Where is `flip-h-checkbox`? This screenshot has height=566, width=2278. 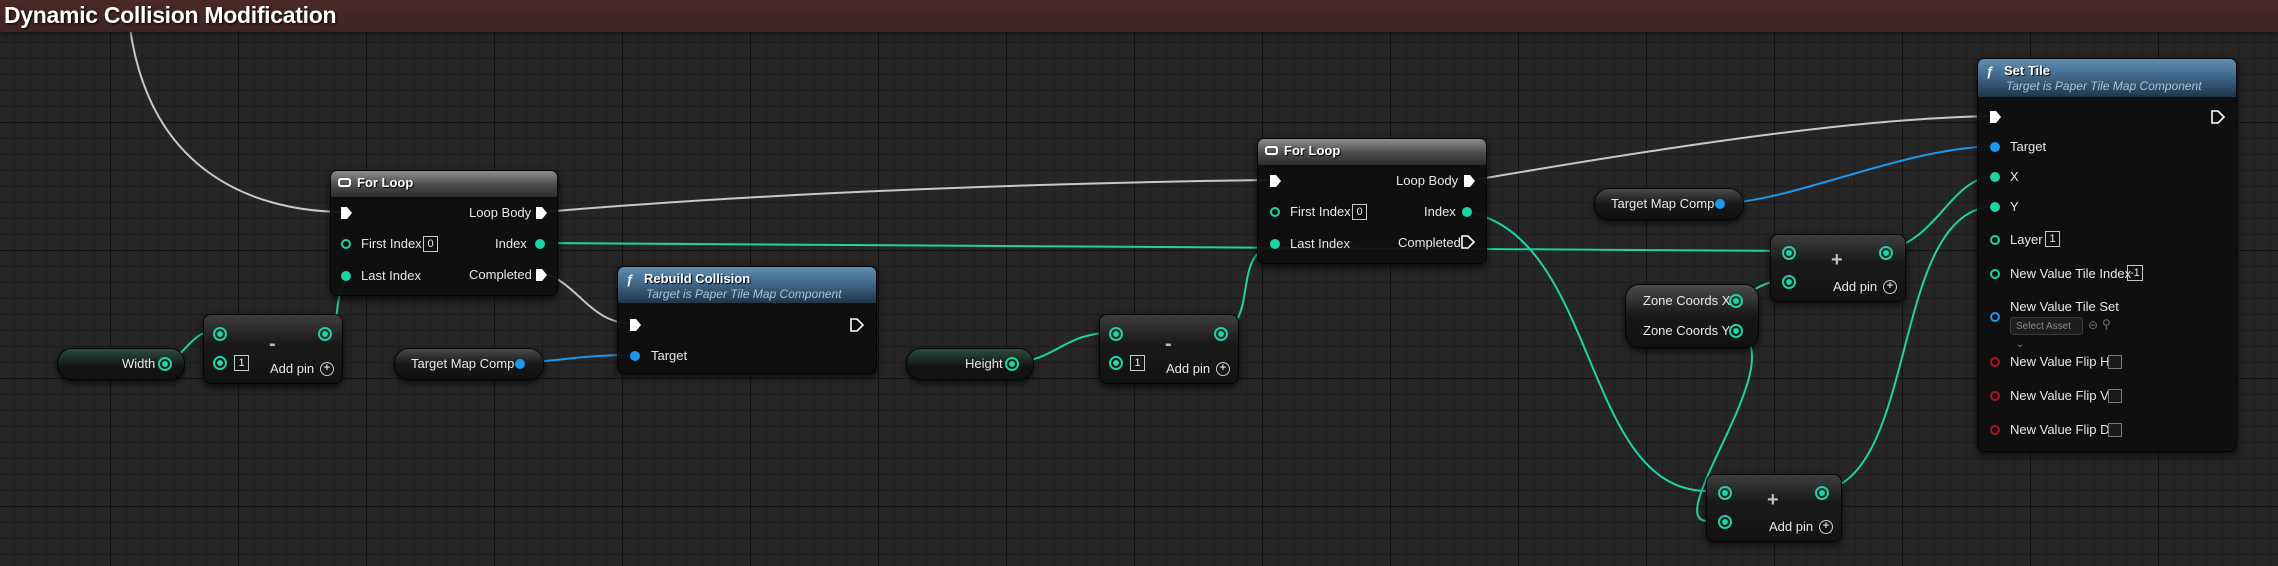
flip-h-checkbox is located at coordinates (2115, 362).